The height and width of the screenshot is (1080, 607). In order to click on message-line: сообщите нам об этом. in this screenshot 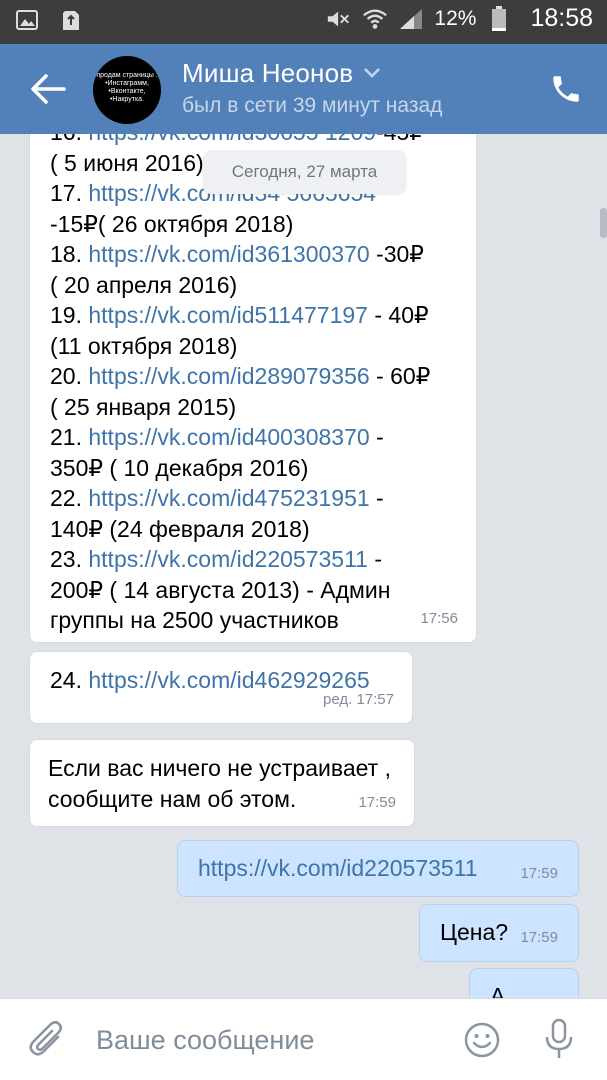, I will do `click(172, 798)`.